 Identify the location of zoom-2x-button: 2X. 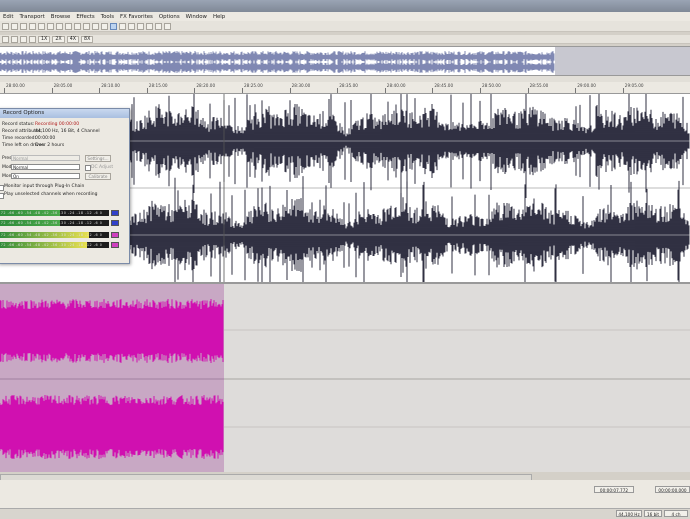
(58, 39).